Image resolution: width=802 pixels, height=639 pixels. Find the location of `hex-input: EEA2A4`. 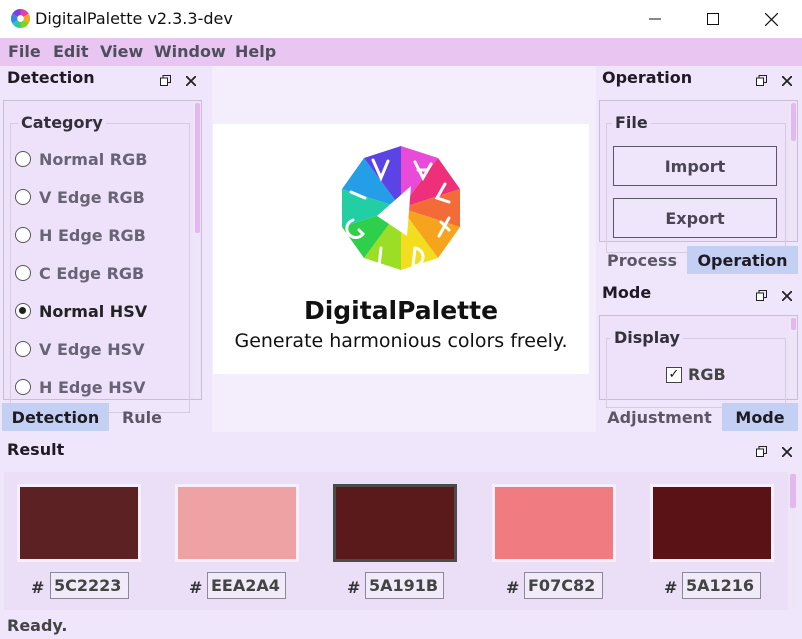

hex-input: EEA2A4 is located at coordinates (246, 585).